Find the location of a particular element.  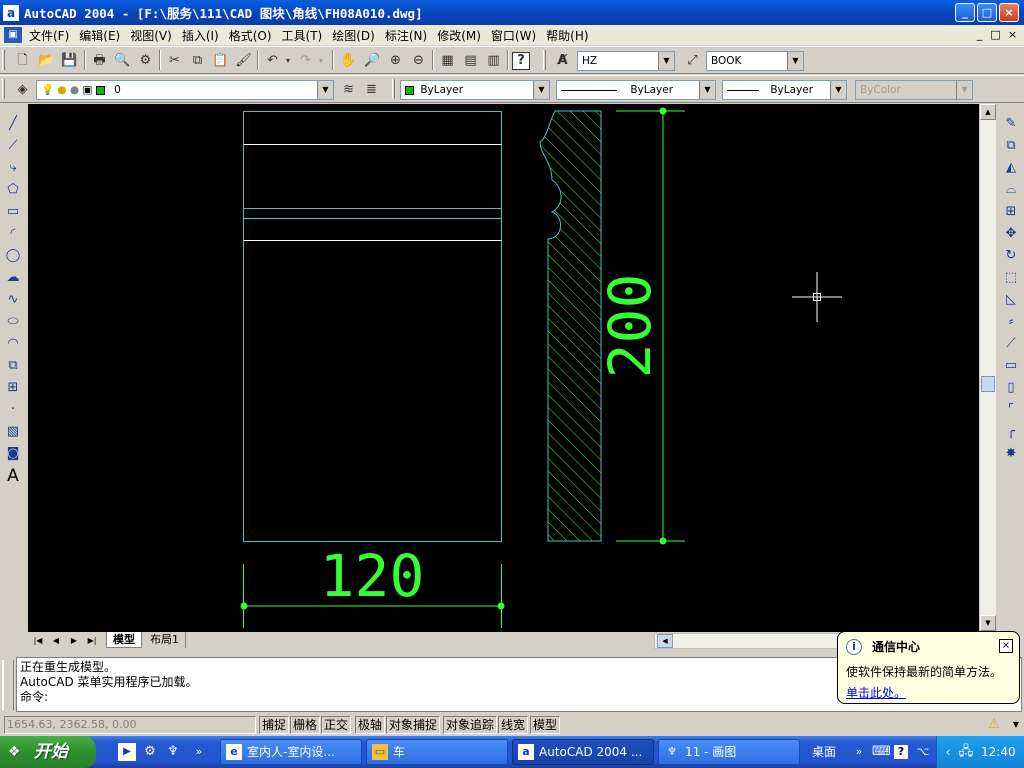

paste-icon: 📋 is located at coordinates (220, 60).